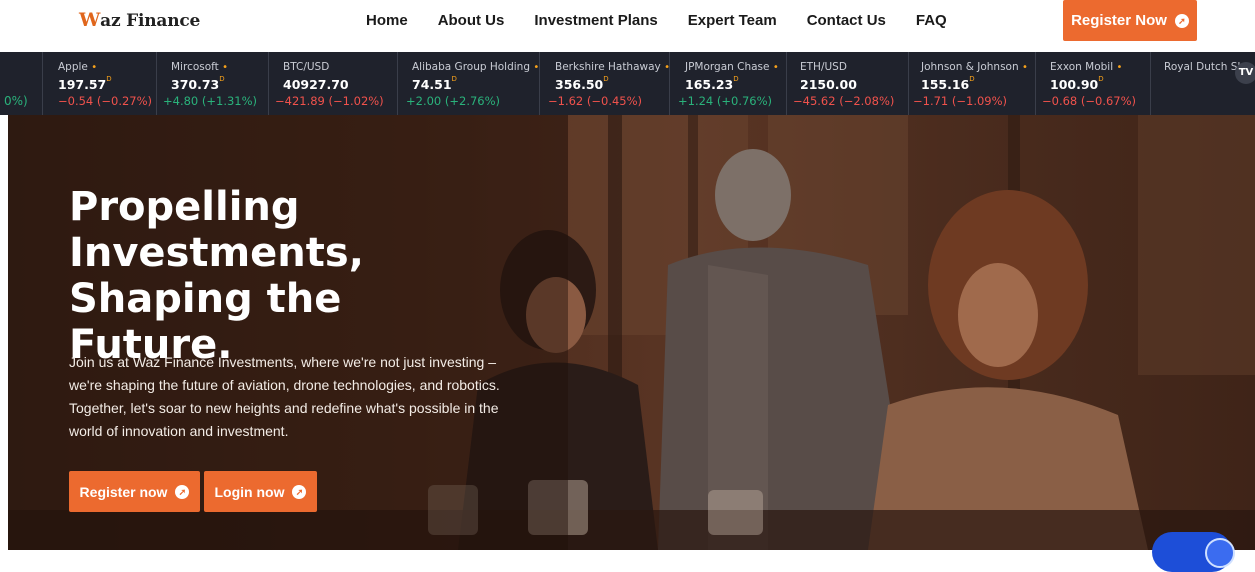 This screenshot has height=572, width=1255. What do you see at coordinates (1245, 73) in the screenshot?
I see `tradingview-icon: TV` at bounding box center [1245, 73].